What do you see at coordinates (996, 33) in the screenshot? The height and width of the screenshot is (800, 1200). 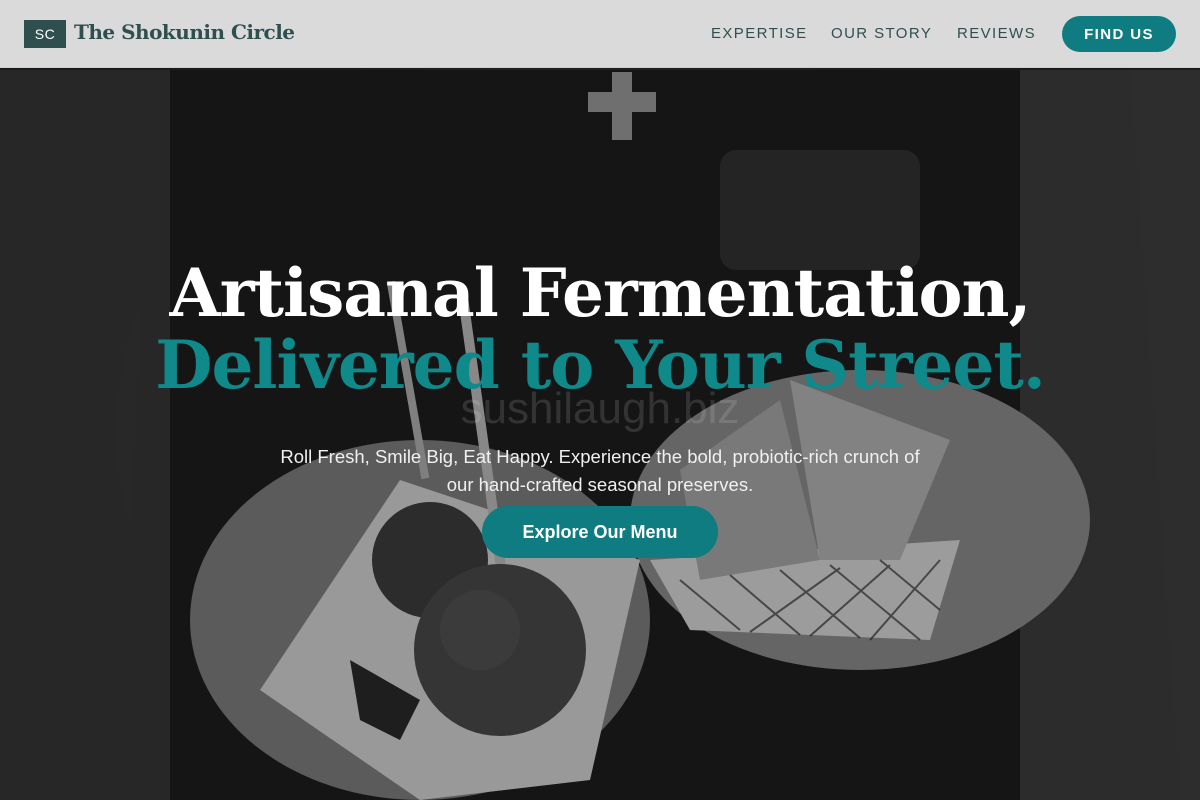 I see `nav-link-reviews: REVIEWS` at bounding box center [996, 33].